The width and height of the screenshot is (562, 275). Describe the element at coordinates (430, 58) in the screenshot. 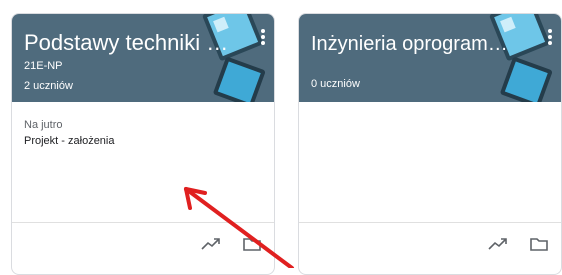

I see `class-card-banner: Inżynieria oprogramo… 0 uczniów` at that location.